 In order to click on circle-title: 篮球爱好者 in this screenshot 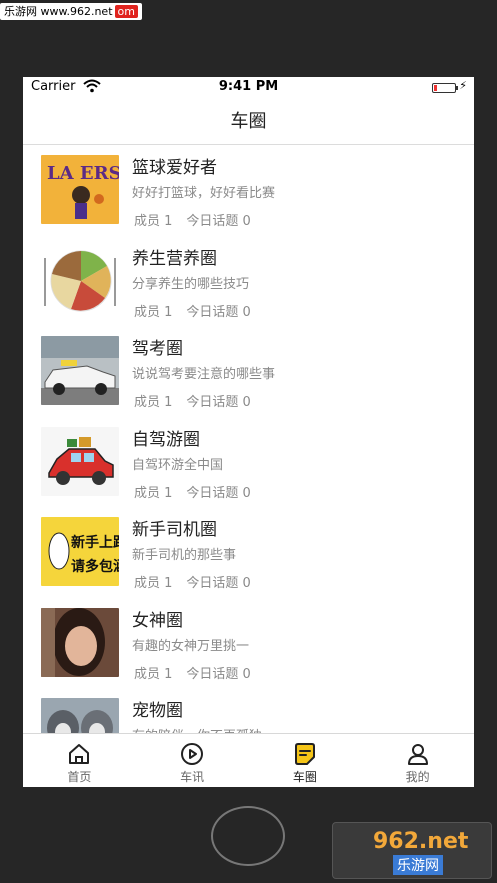, I will do `click(174, 168)`.